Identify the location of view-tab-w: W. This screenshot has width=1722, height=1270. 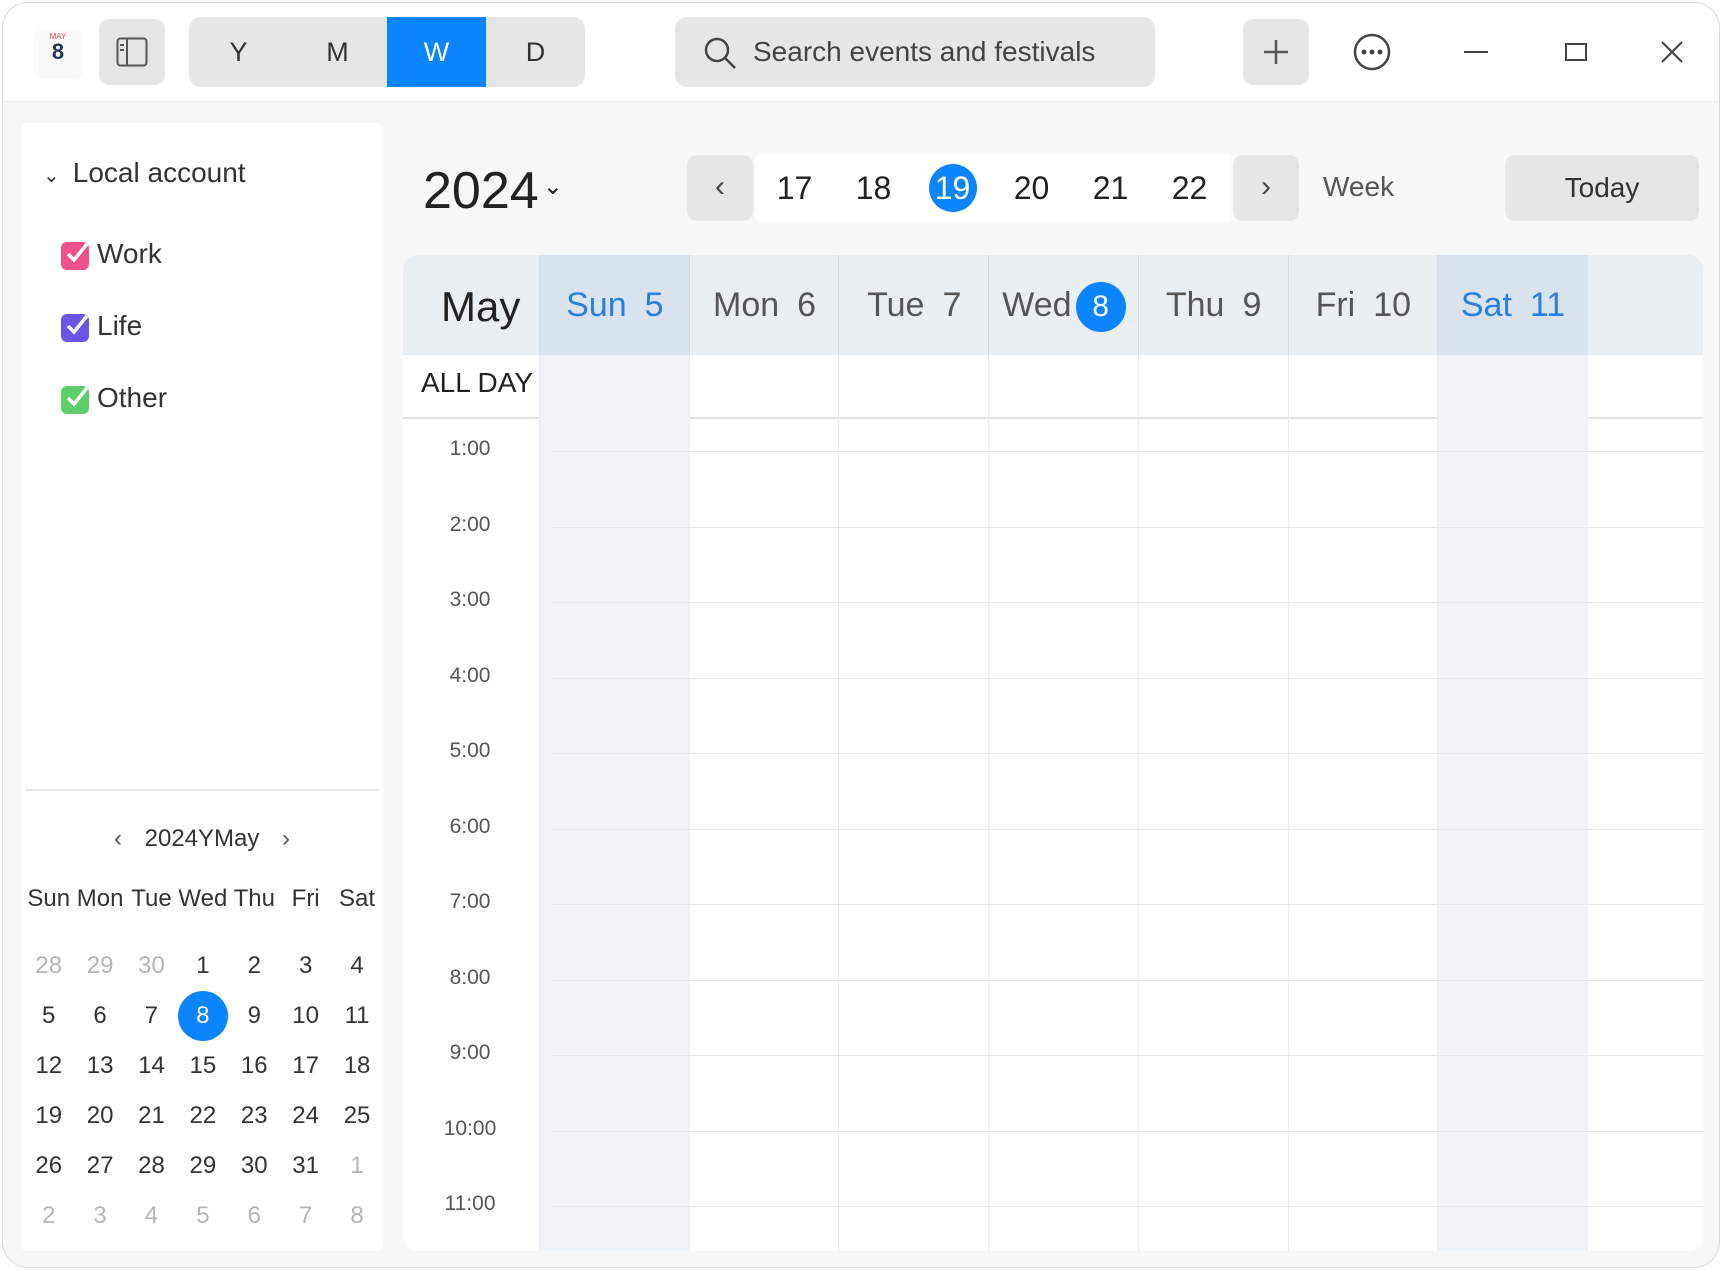
(436, 52).